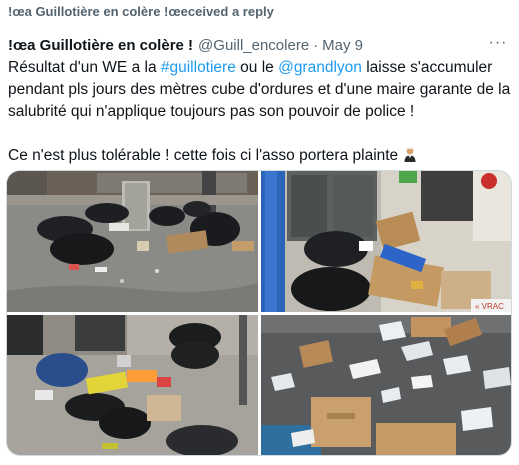  Describe the element at coordinates (320, 67) in the screenshot. I see `mention-link: @grandlyon` at that location.